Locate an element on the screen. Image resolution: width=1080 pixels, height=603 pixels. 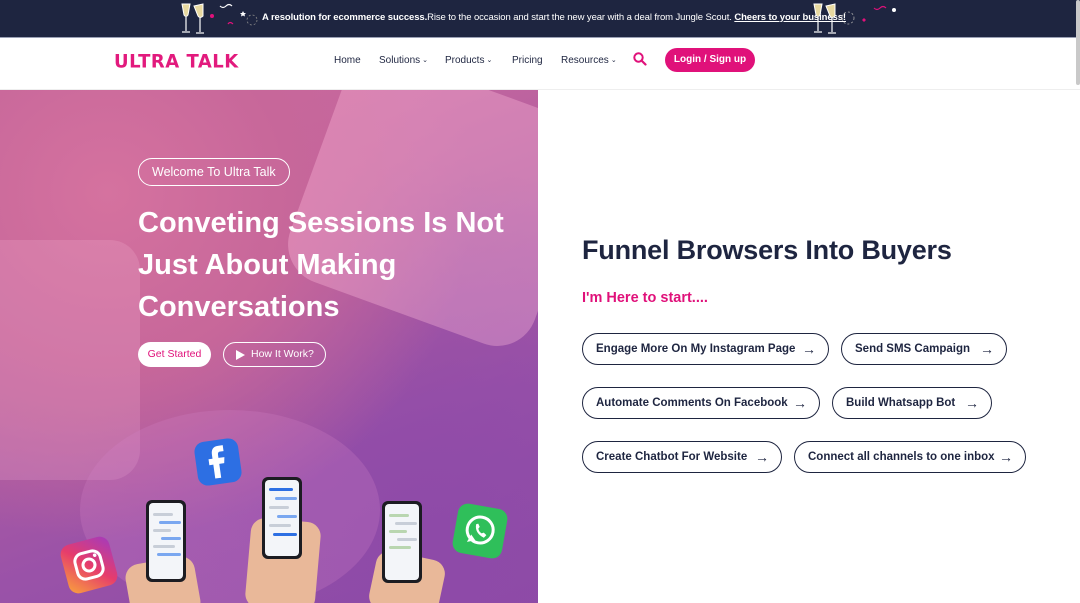
whatsapp-icon is located at coordinates (480, 531).